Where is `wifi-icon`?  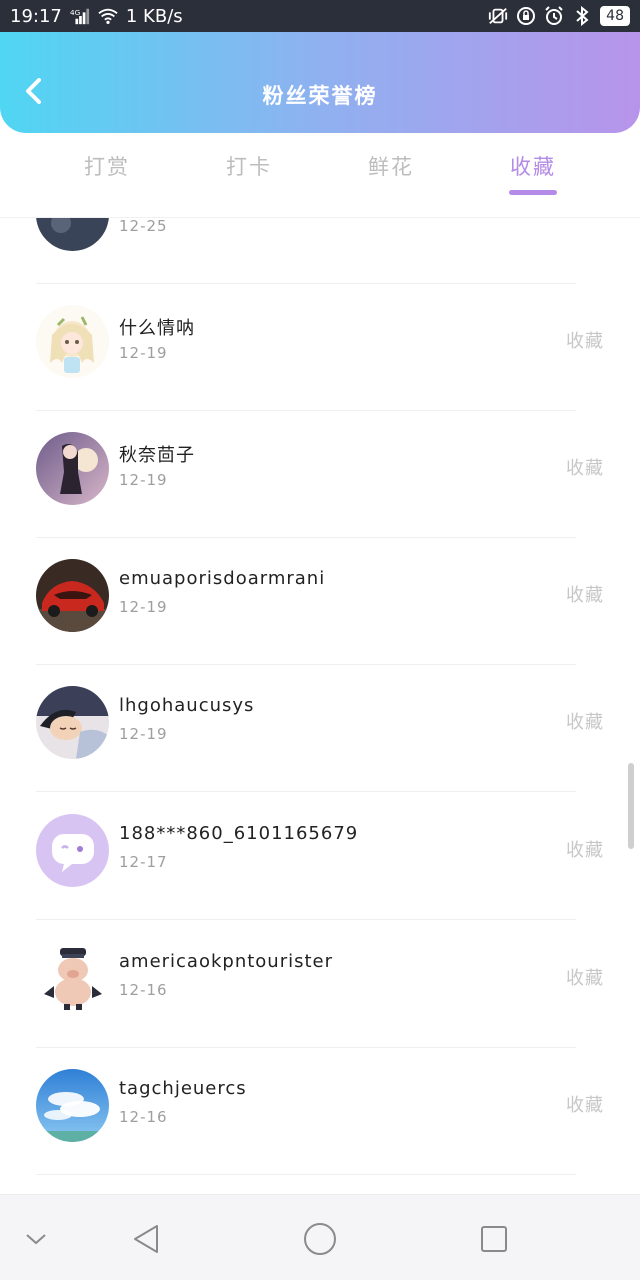 wifi-icon is located at coordinates (108, 16).